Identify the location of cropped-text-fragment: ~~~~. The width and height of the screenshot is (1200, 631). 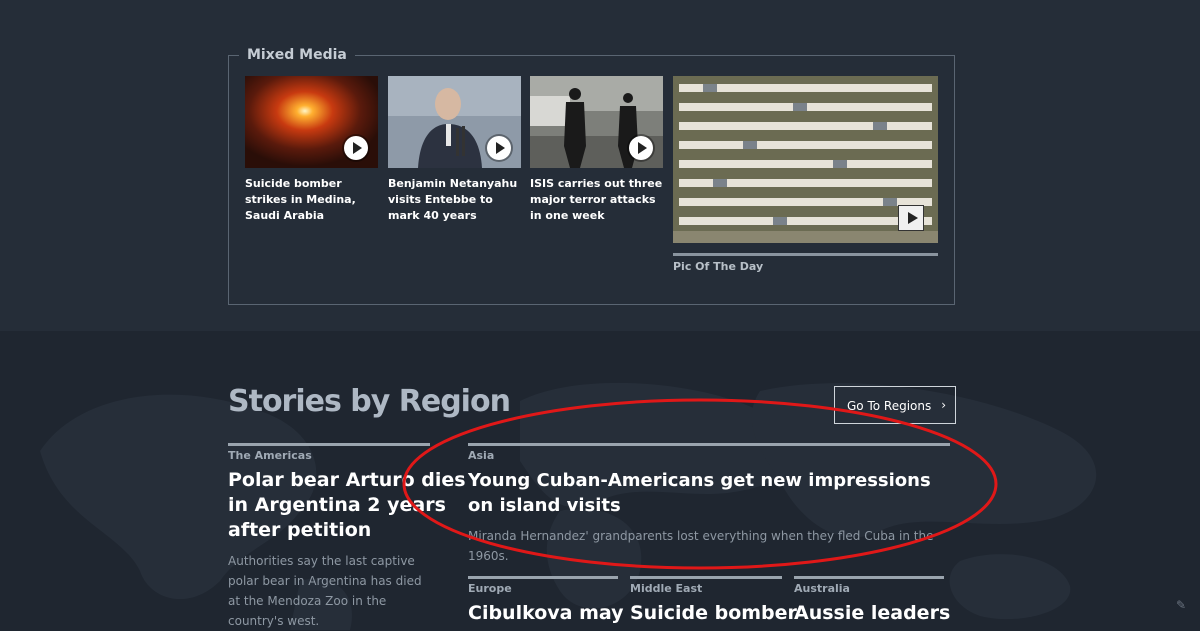
(265, 1).